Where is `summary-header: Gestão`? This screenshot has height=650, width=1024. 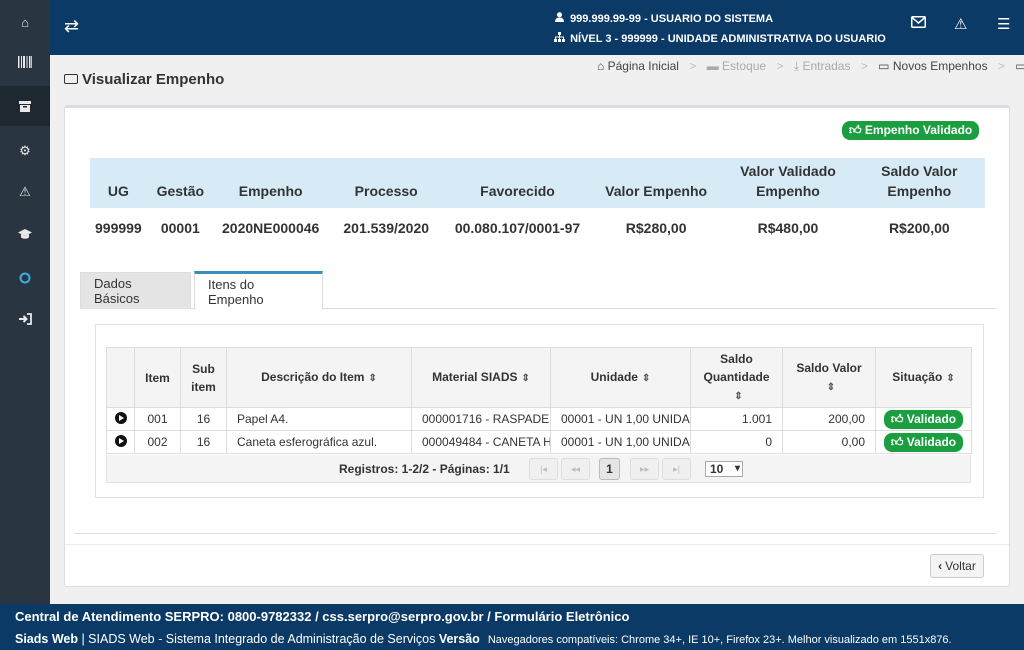 summary-header: Gestão is located at coordinates (180, 183).